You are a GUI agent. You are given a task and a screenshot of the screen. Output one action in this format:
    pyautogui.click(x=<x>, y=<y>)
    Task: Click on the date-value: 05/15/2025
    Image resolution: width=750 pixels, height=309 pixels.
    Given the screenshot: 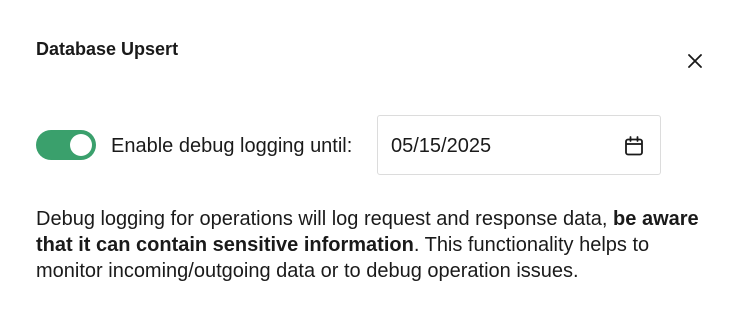 What is the action you would take?
    pyautogui.click(x=441, y=146)
    